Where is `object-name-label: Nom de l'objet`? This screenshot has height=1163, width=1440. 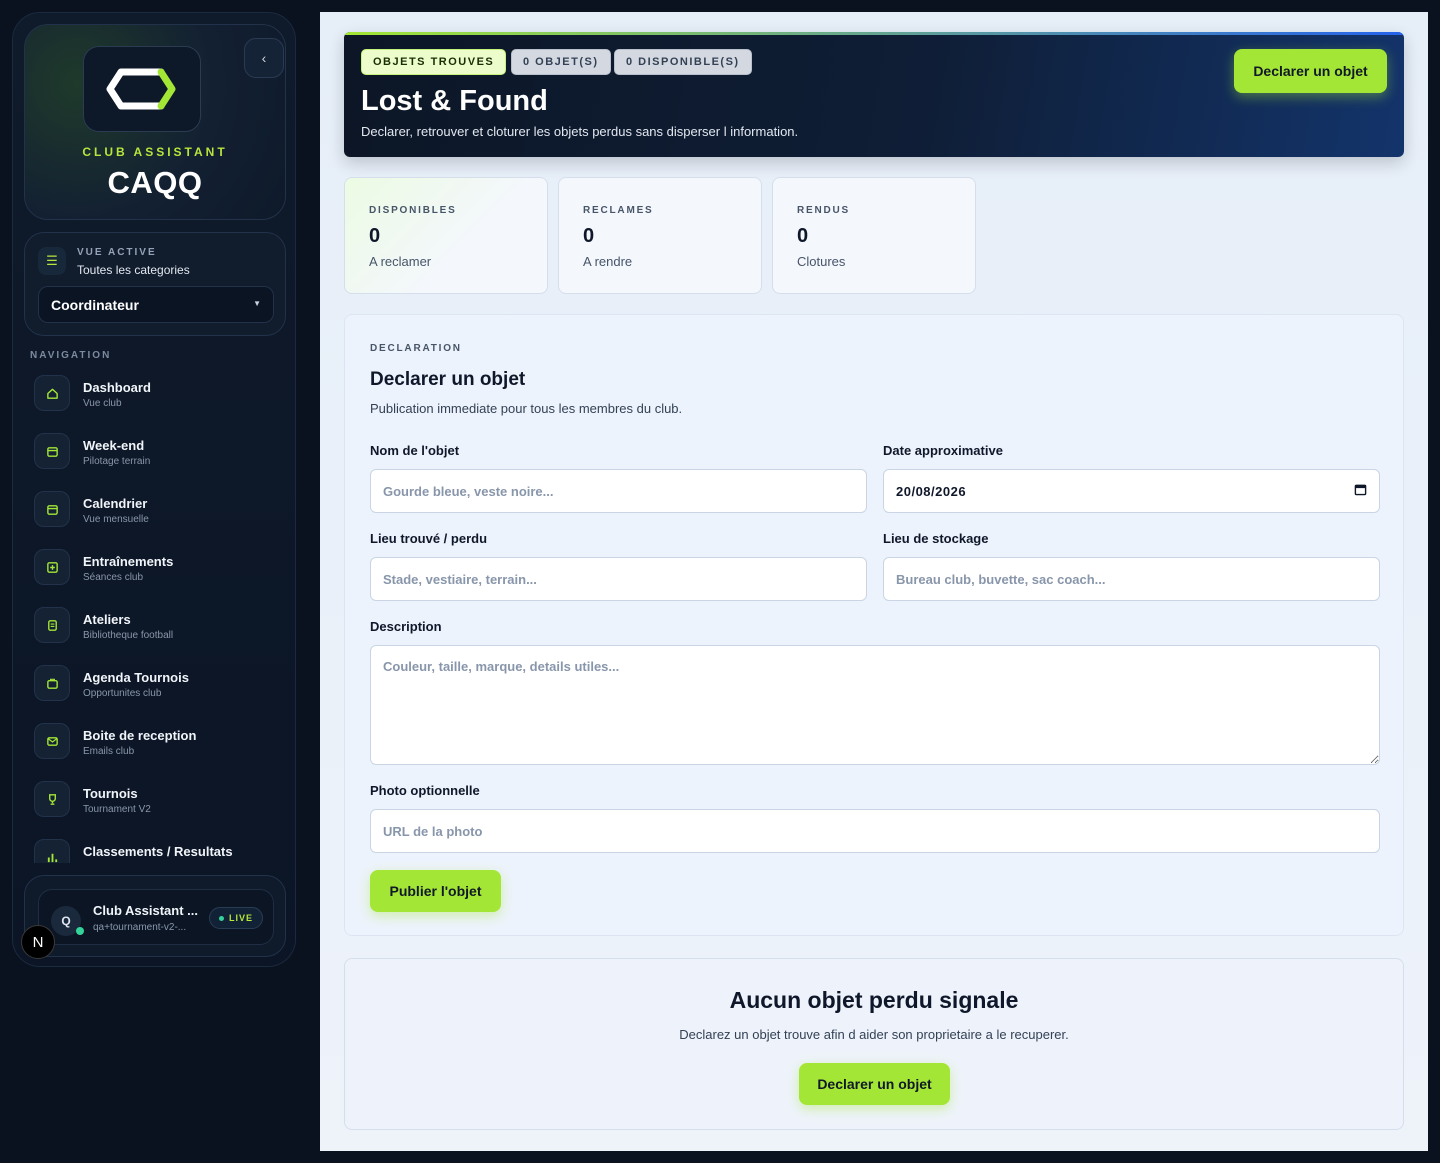
object-name-label: Nom de l'objet is located at coordinates (415, 450).